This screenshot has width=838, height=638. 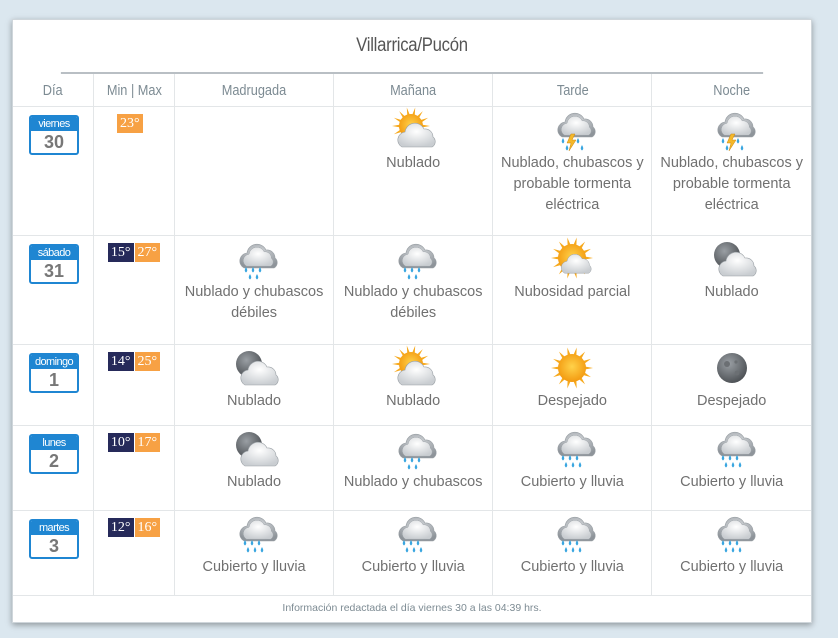 I want to click on temps: 10° 17°, so click(x=134, y=442).